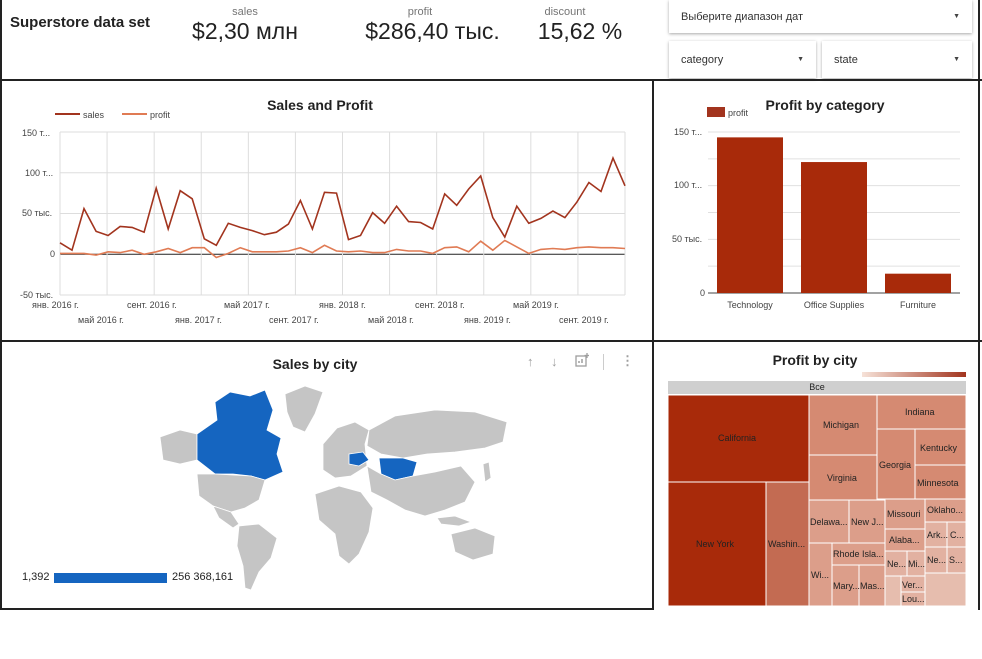 This screenshot has height=659, width=982. I want to click on map-region-japan, so click(487, 472).